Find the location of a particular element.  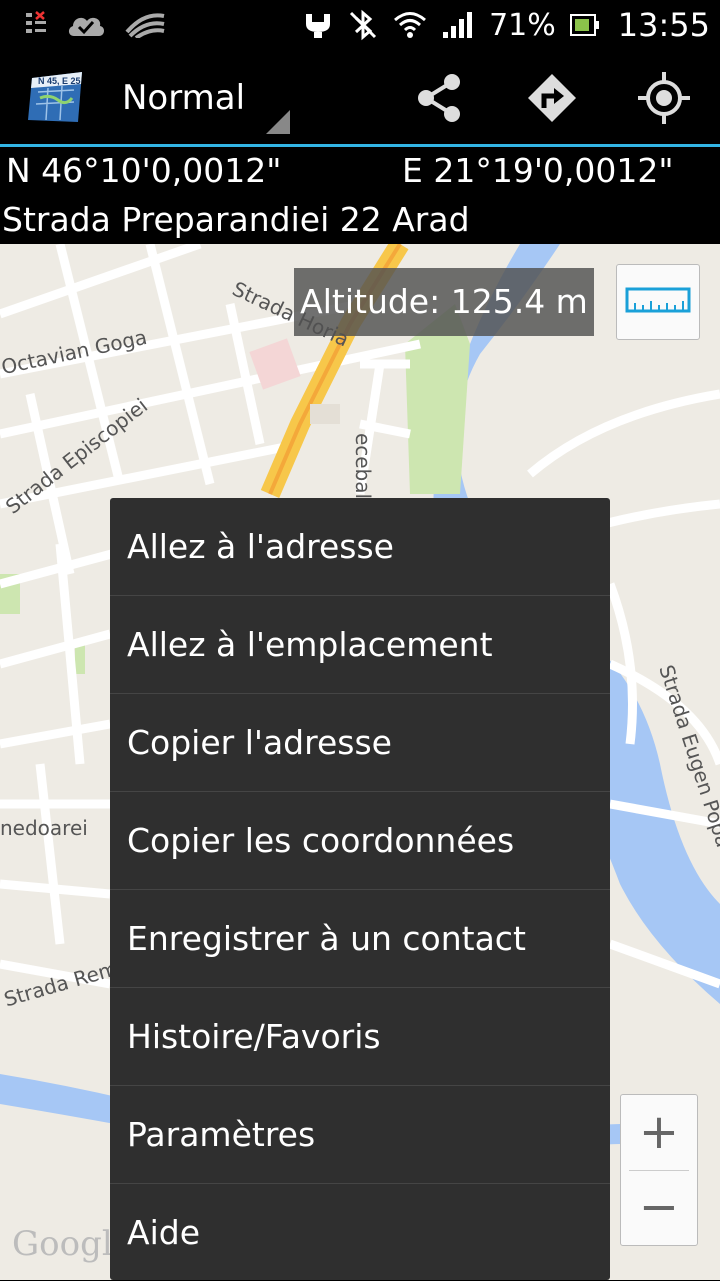

swype-icon is located at coordinates (145, 25).